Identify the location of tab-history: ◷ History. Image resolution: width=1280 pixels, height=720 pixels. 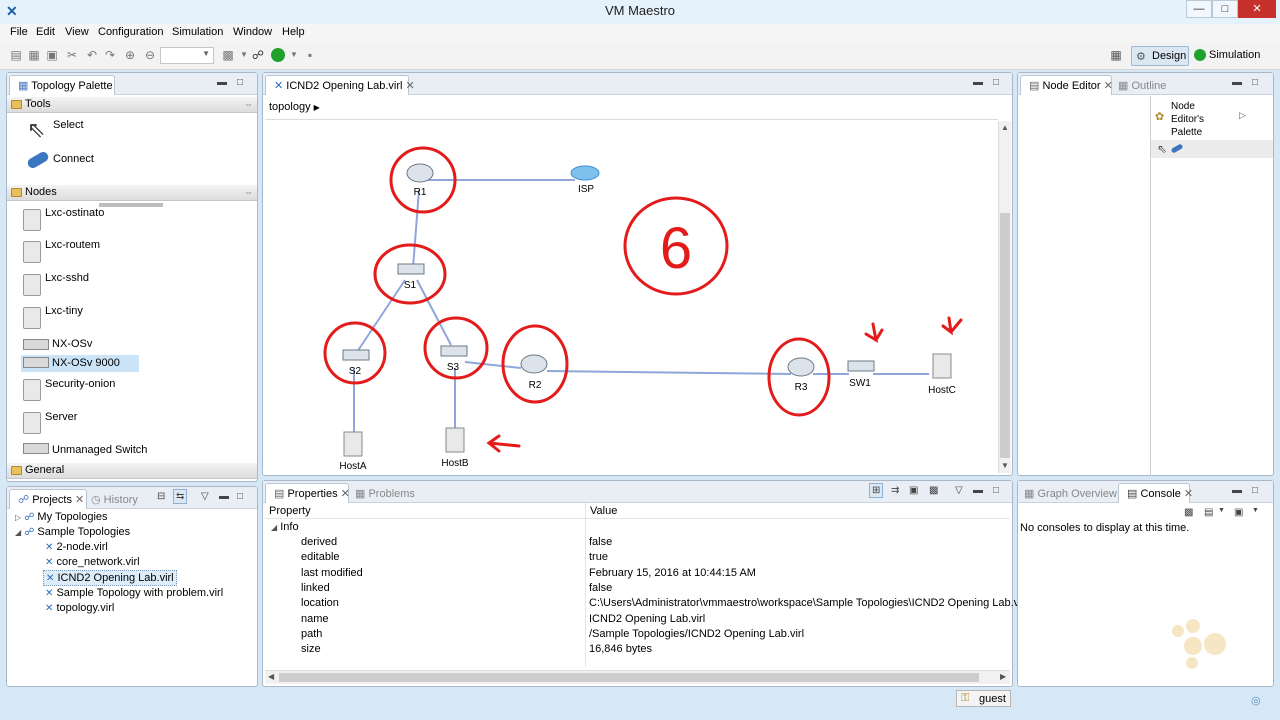
(114, 499).